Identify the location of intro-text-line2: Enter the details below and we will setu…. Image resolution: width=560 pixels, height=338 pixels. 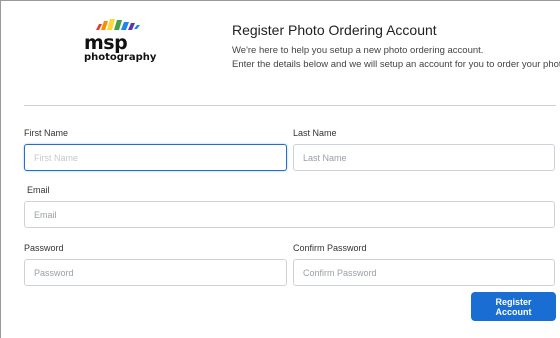
(396, 64).